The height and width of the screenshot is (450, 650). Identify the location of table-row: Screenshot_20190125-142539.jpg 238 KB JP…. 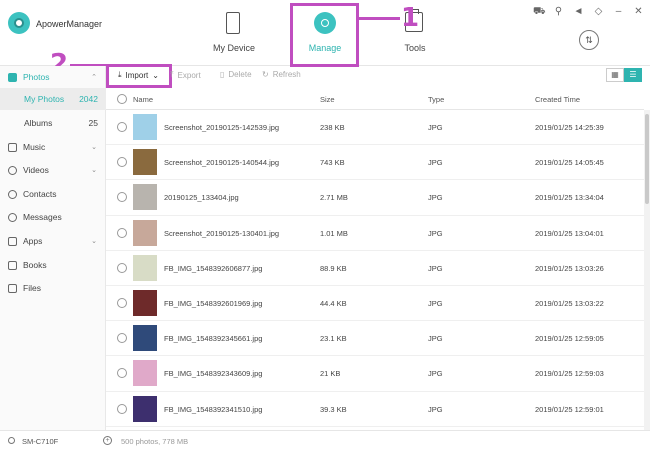
(375, 128).